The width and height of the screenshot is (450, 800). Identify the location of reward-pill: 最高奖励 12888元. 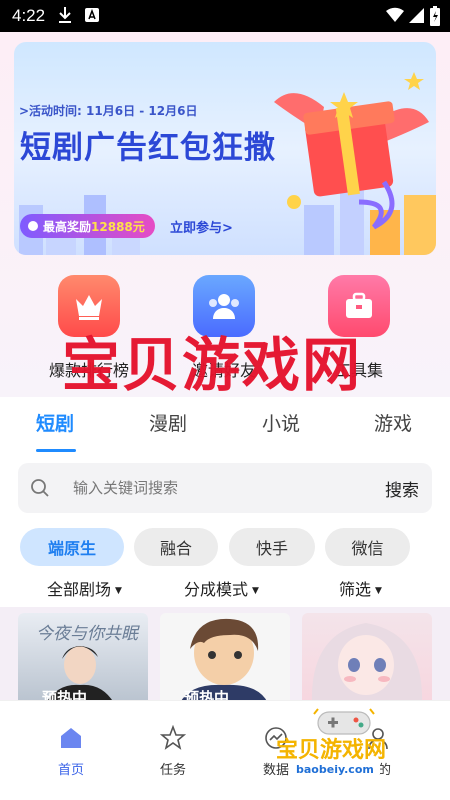
(87, 226).